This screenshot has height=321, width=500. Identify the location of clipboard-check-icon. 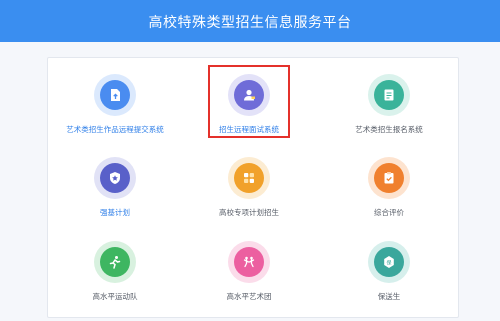
(389, 178).